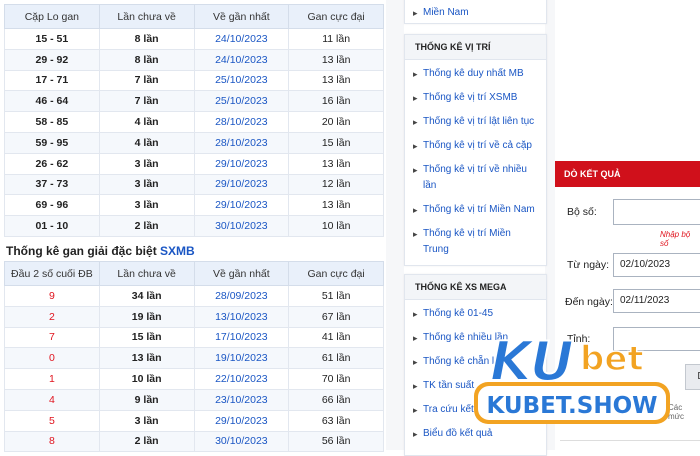 The image size is (700, 456). Describe the element at coordinates (52, 358) in the screenshot. I see `table-cell: 0` at that location.